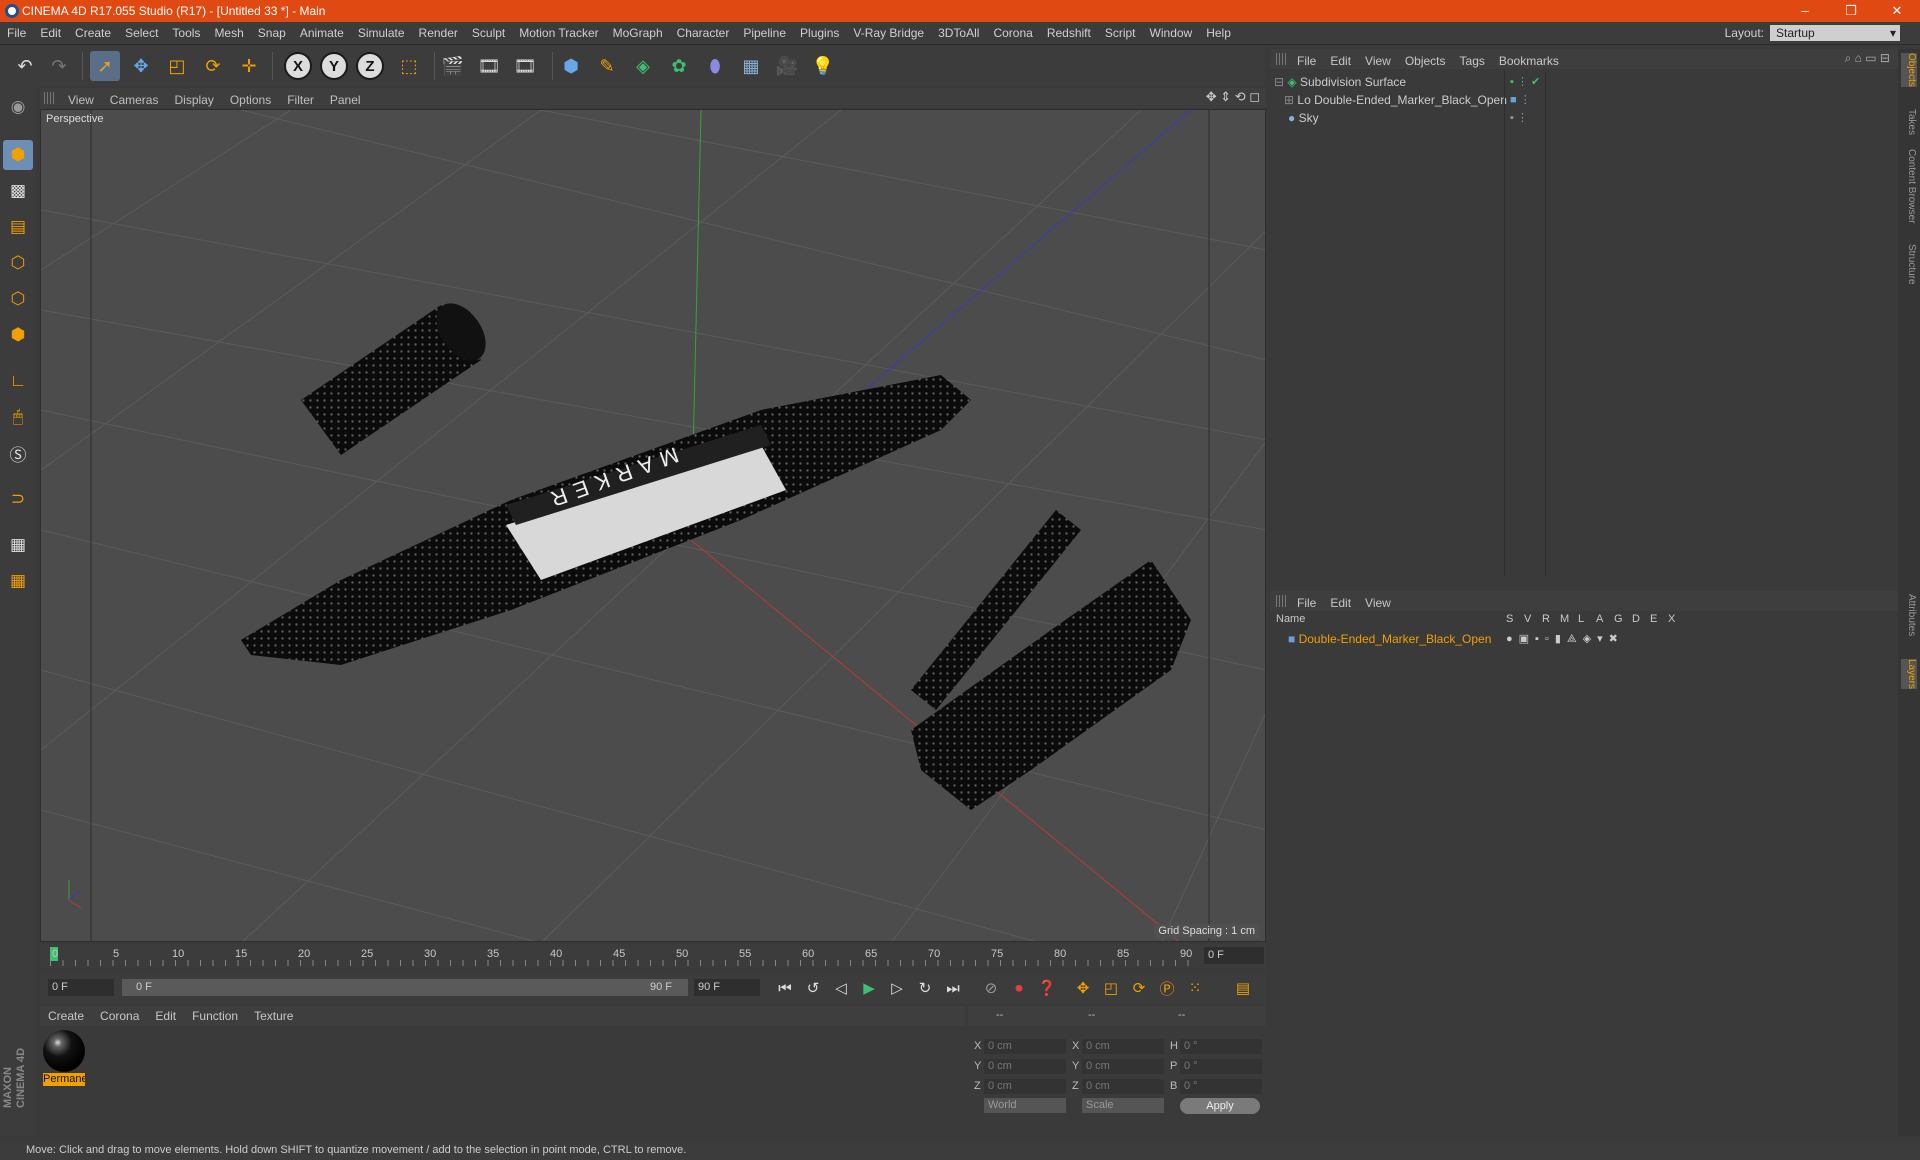  What do you see at coordinates (764, 33) in the screenshot?
I see `menu-pipeline: Pipeline` at bounding box center [764, 33].